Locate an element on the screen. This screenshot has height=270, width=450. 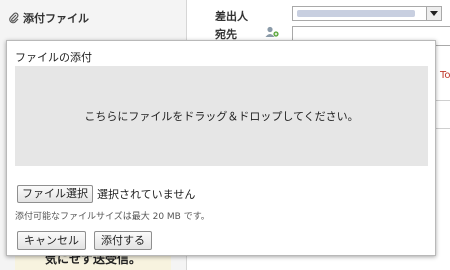
attach-file-label: 添付ファイル is located at coordinates (56, 18).